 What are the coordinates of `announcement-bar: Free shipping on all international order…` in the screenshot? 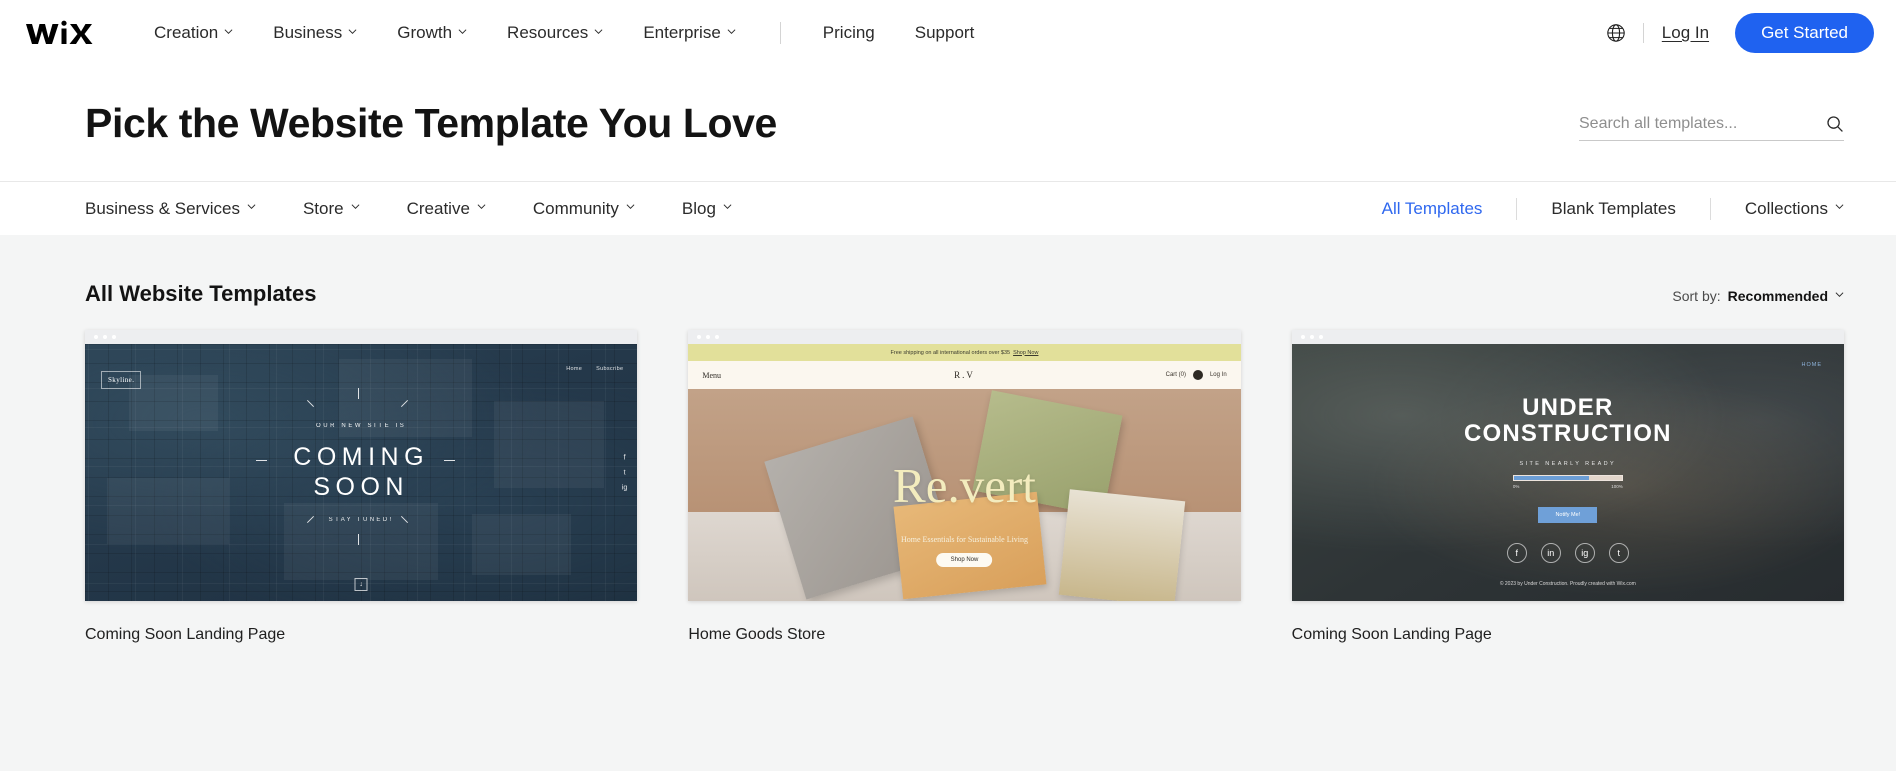 It's located at (964, 352).